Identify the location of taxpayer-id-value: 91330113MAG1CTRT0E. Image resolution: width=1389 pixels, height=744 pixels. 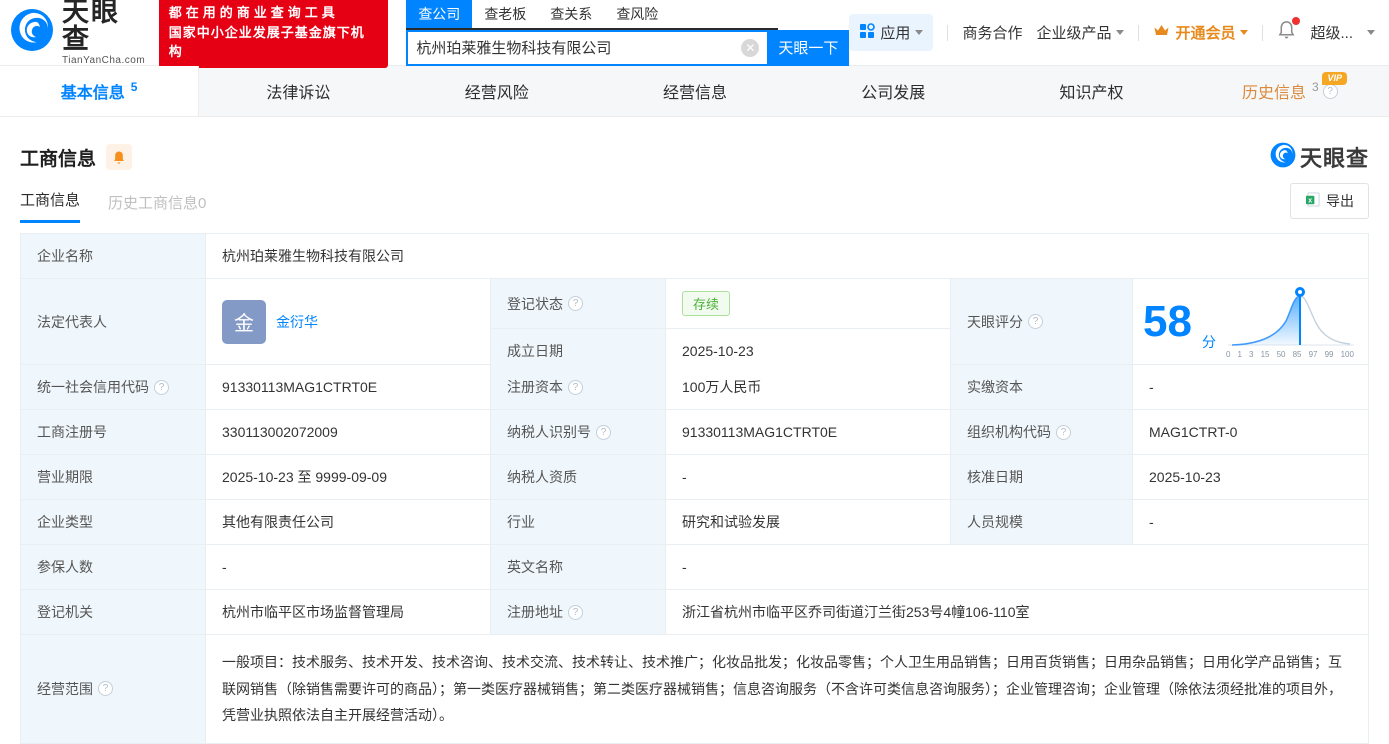
(808, 432).